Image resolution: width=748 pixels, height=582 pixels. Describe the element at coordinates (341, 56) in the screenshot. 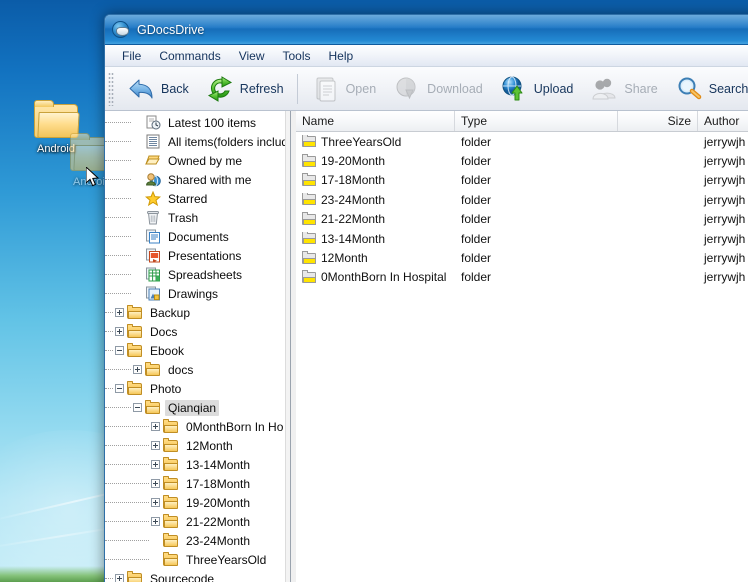

I see `menu-help: Help` at that location.